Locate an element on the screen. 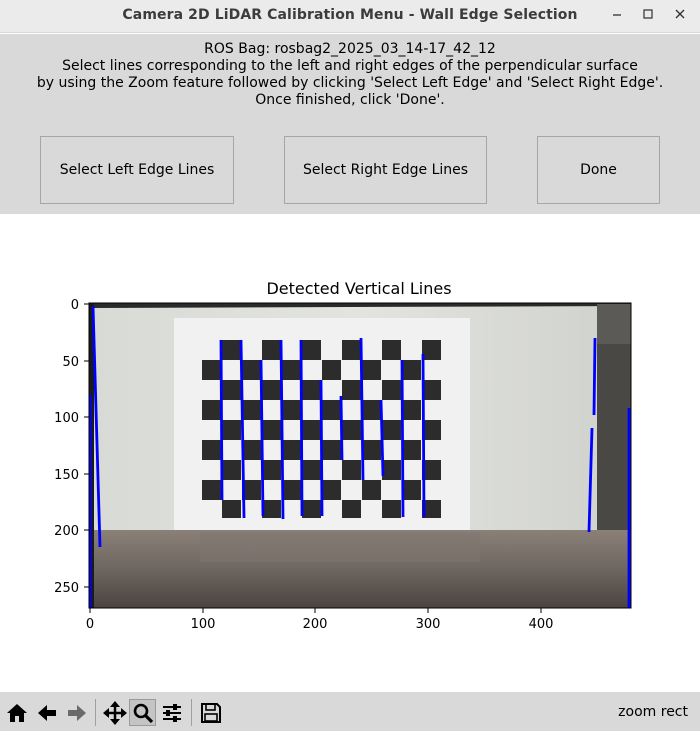  pan-icon is located at coordinates (114, 712).